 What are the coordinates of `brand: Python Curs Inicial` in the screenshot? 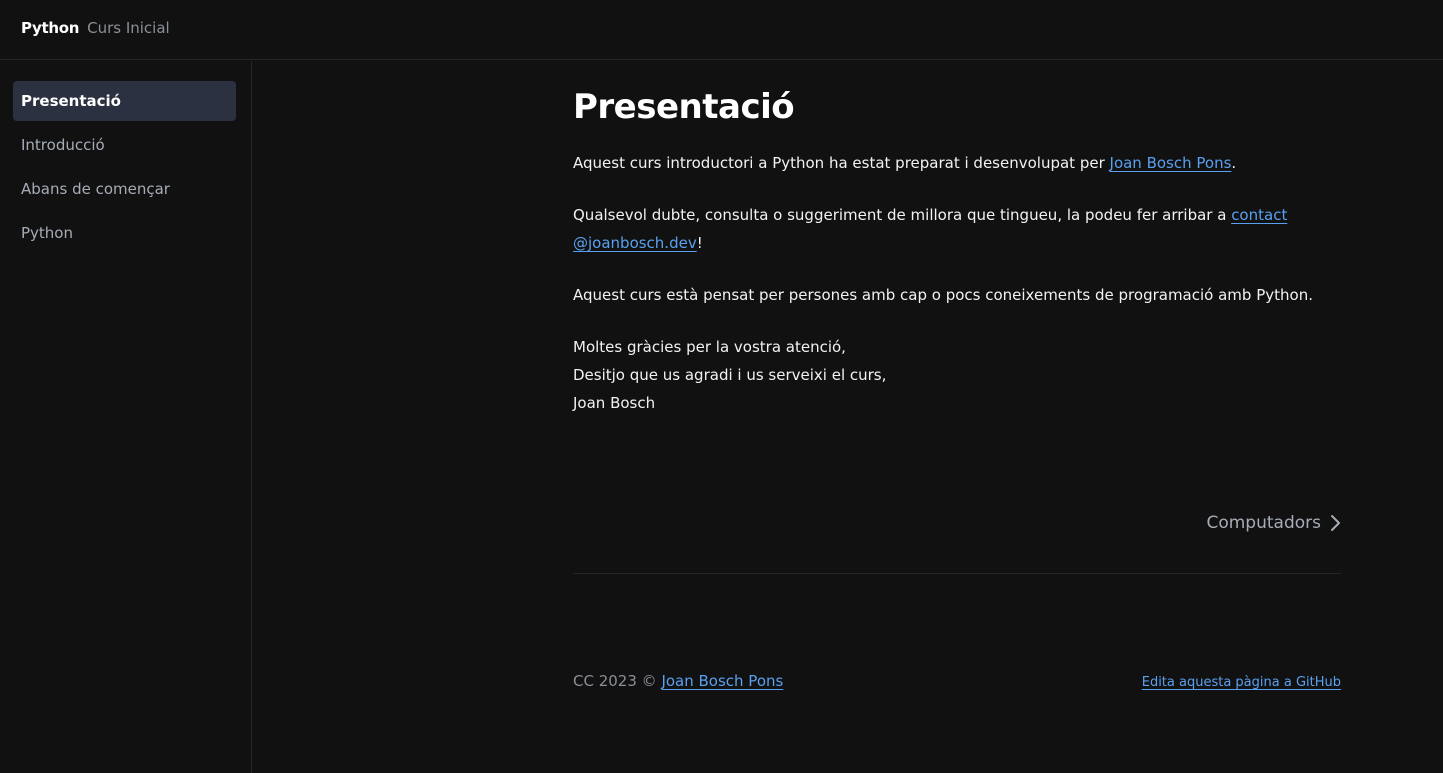 It's located at (95, 28).